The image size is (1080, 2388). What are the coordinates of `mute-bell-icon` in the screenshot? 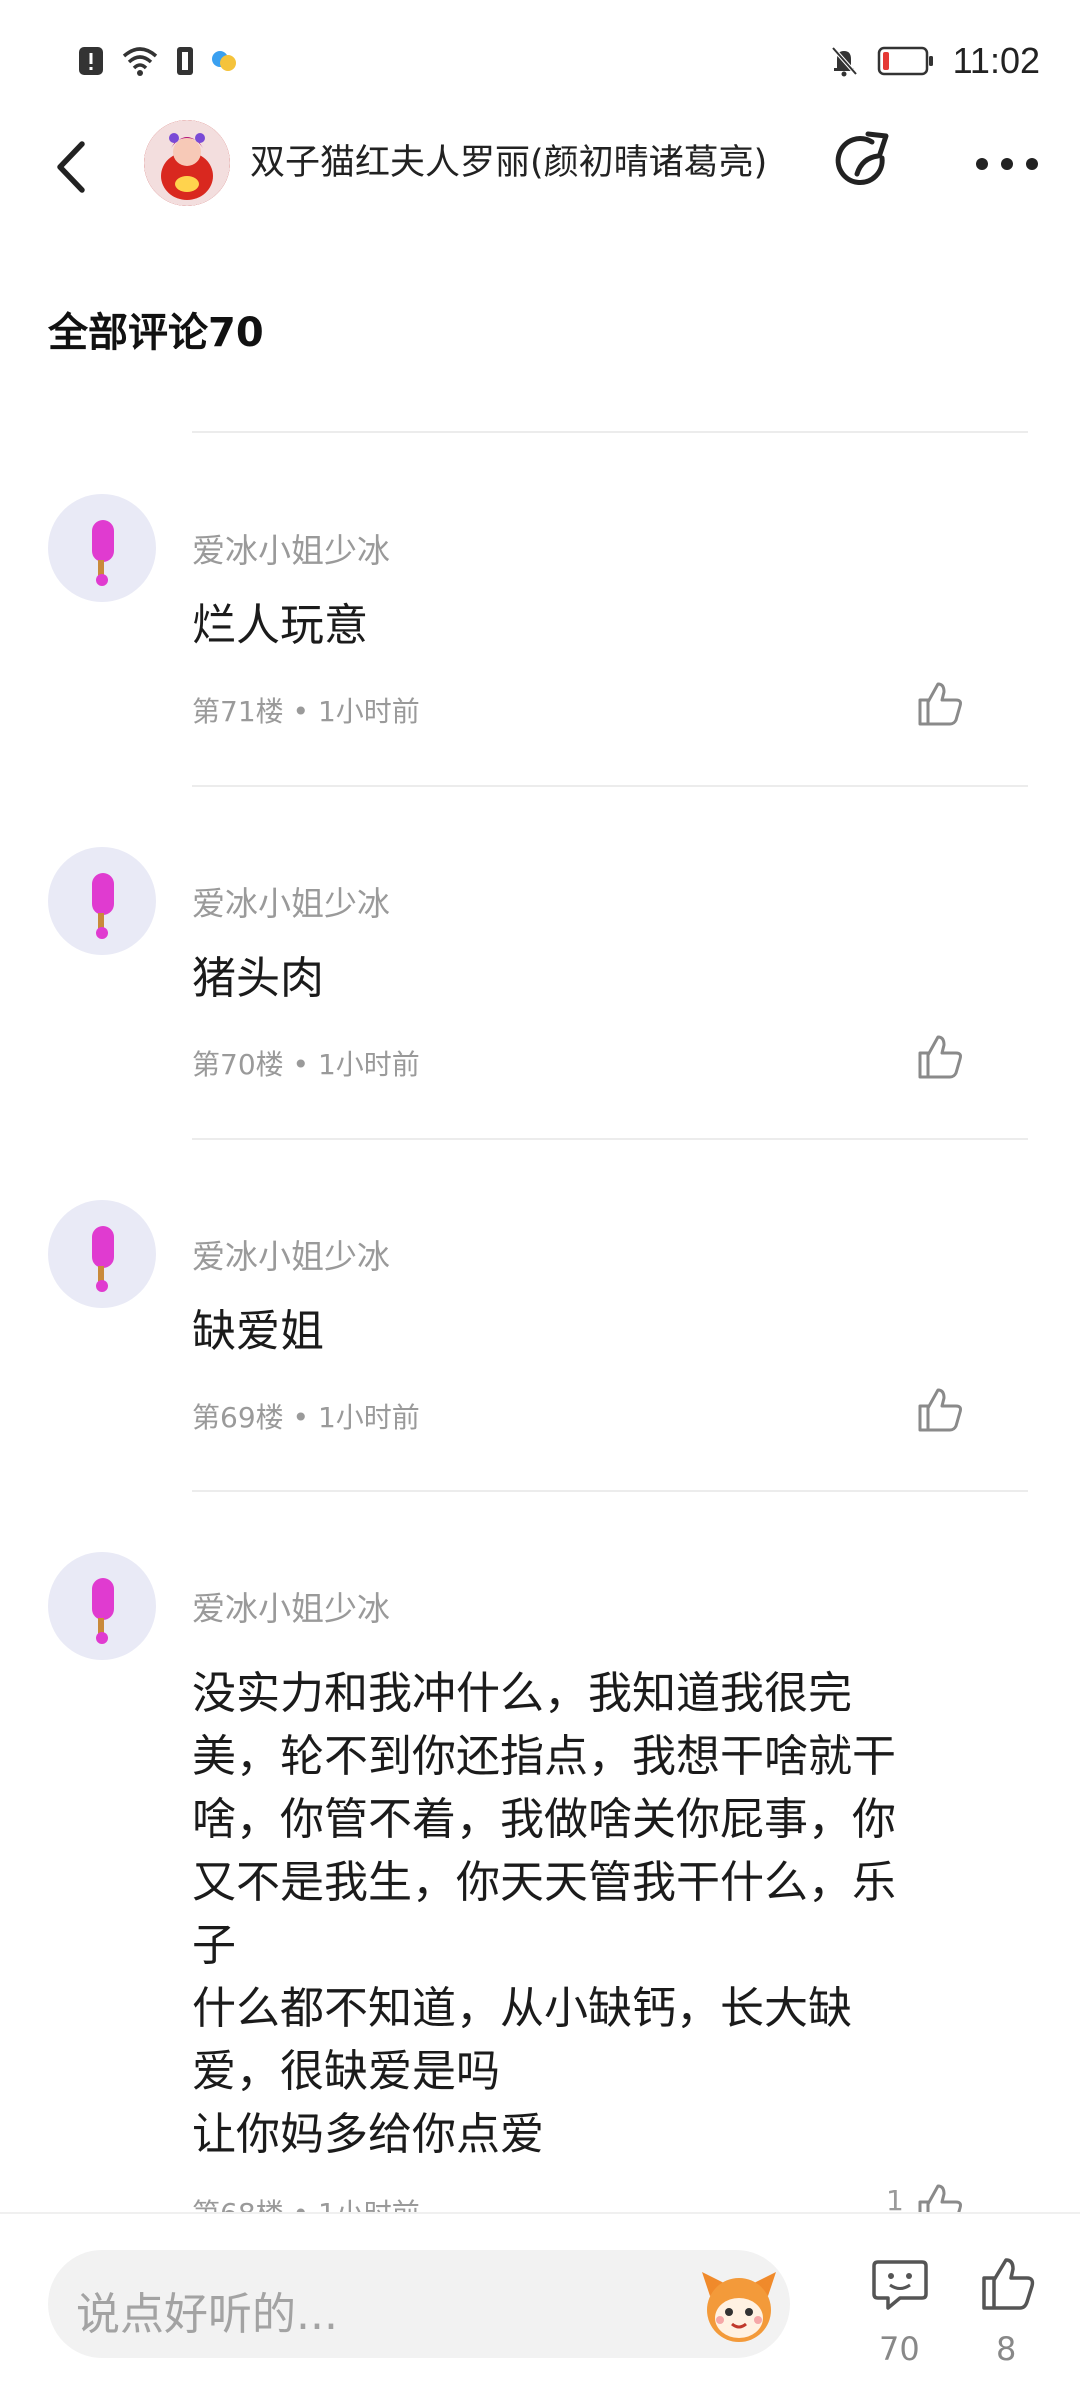 It's located at (844, 61).